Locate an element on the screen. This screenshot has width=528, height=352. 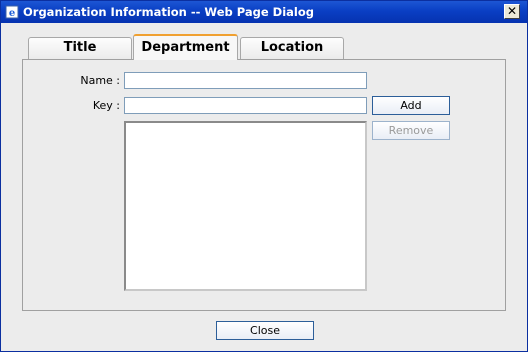
tab-location: Location is located at coordinates (292, 48).